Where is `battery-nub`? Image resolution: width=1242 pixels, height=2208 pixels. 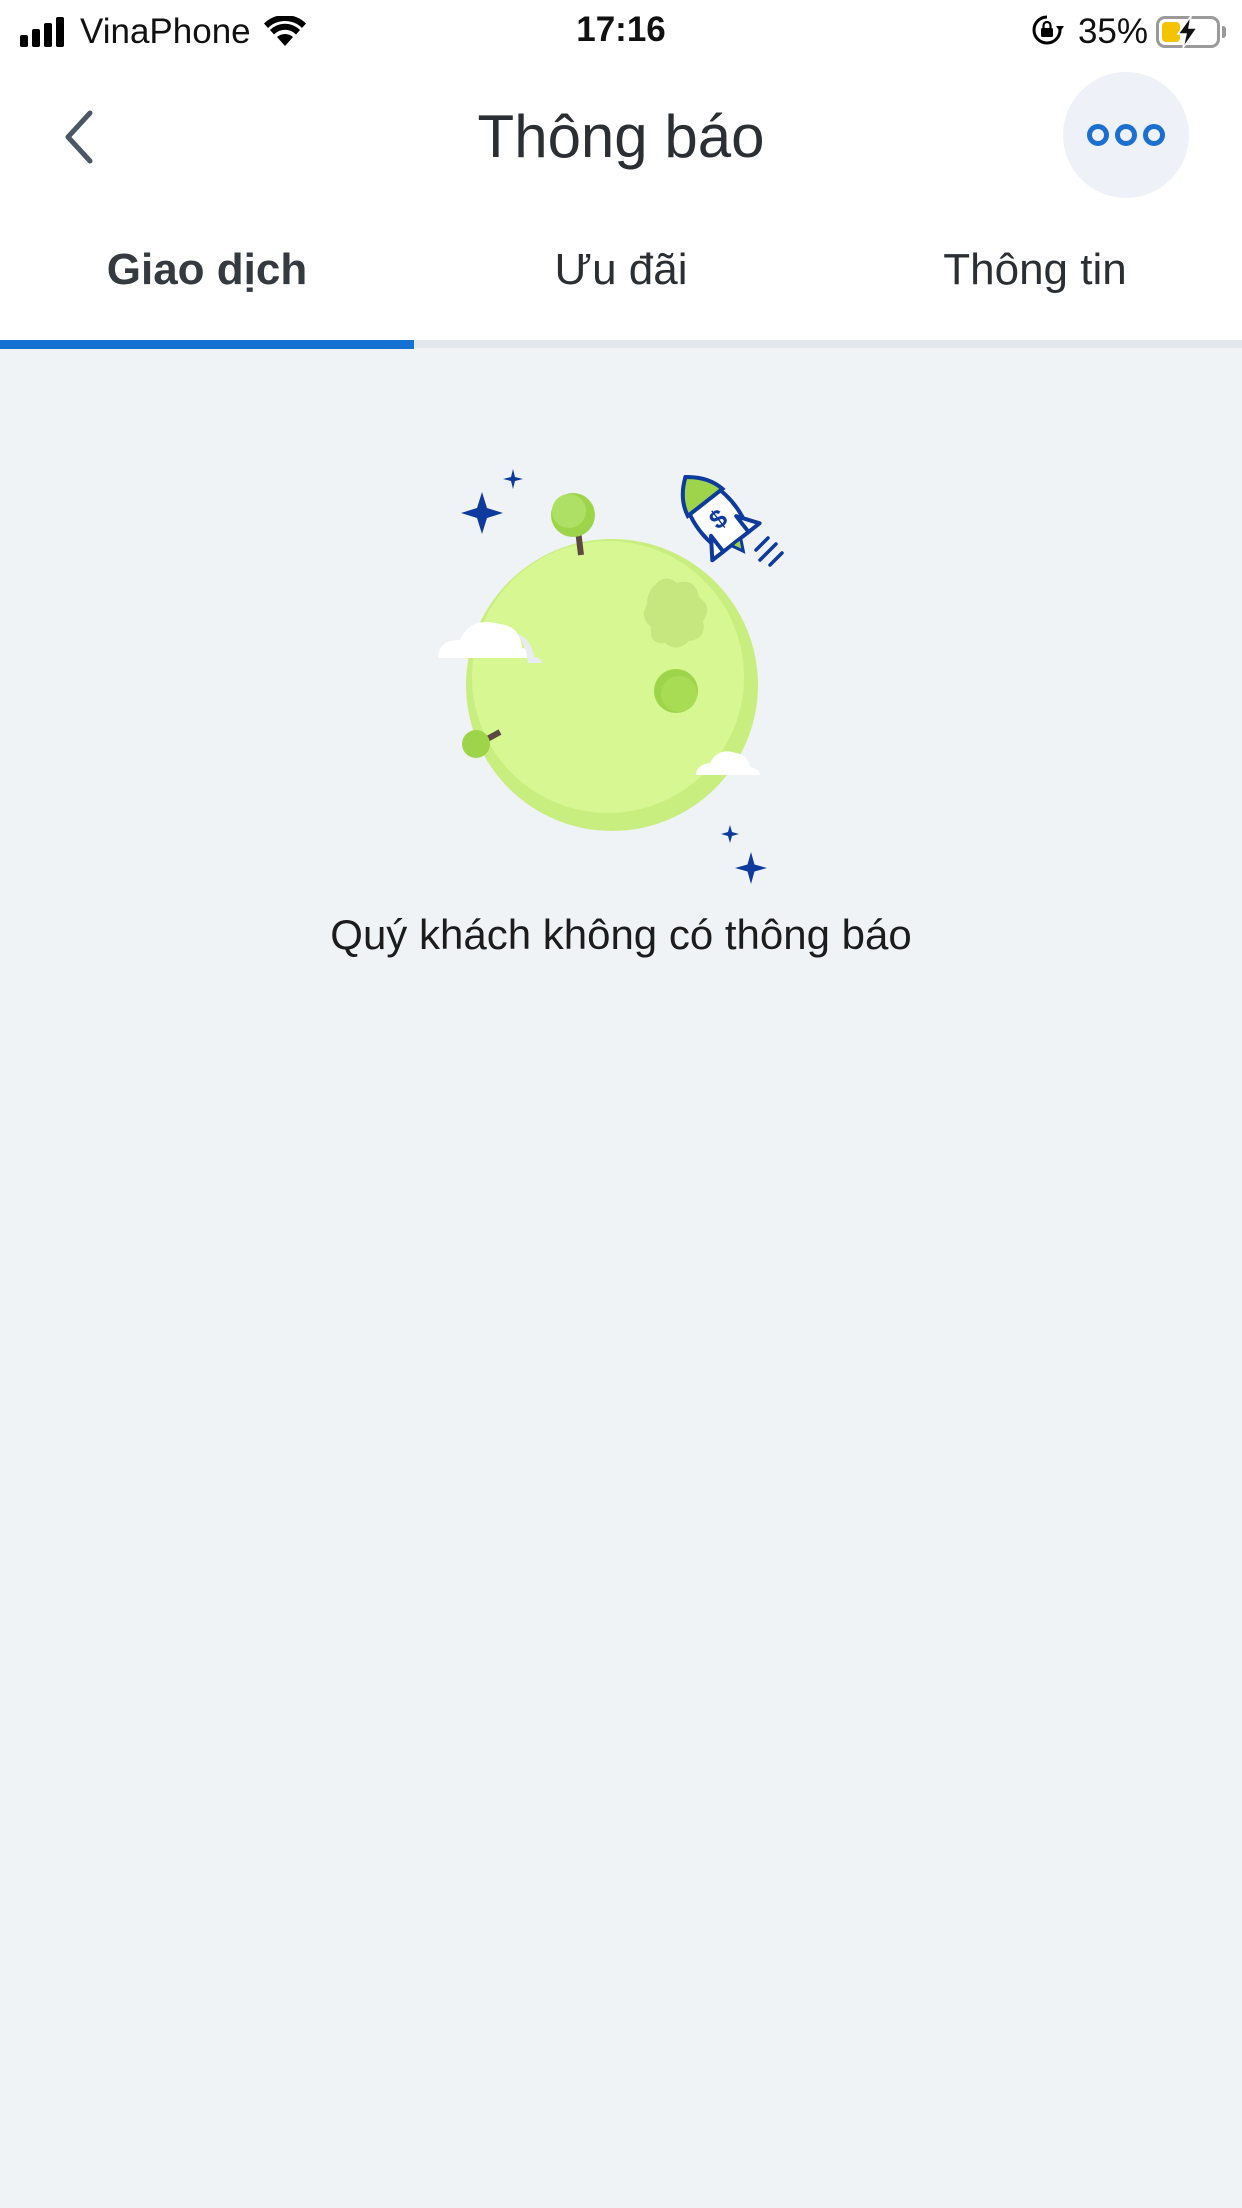
battery-nub is located at coordinates (1224, 32).